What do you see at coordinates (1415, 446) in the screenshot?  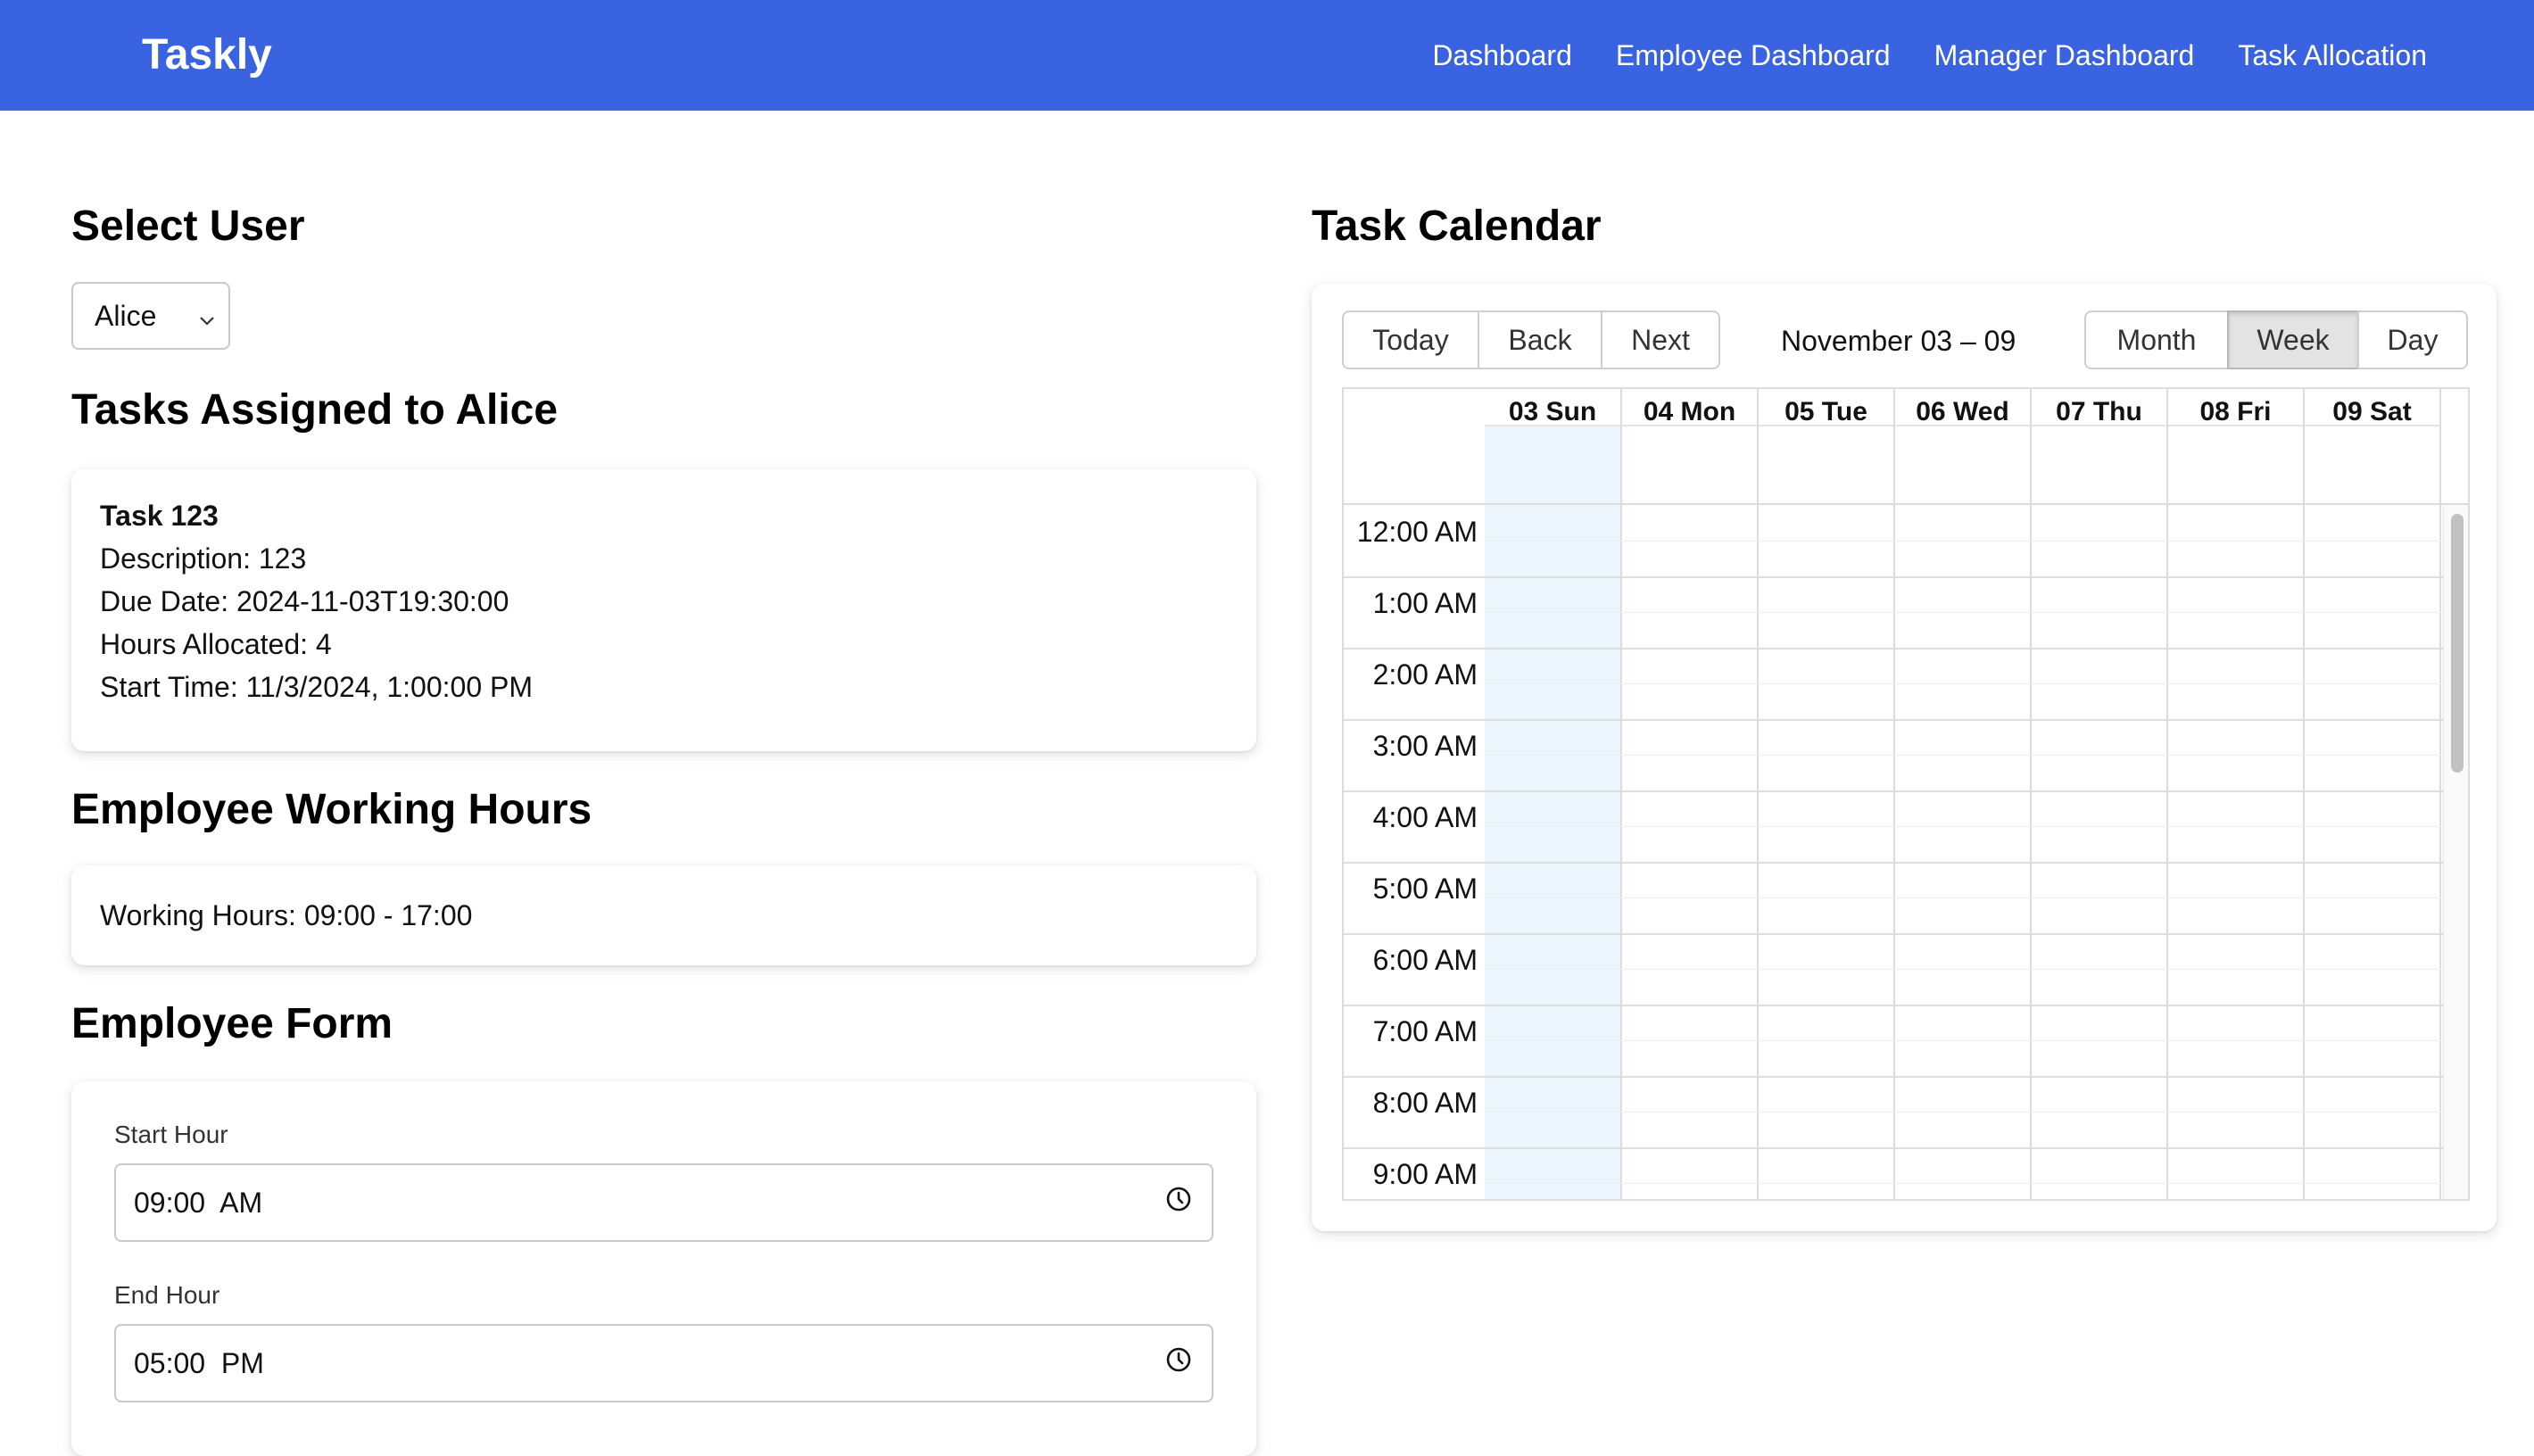 I see `header-gutter` at bounding box center [1415, 446].